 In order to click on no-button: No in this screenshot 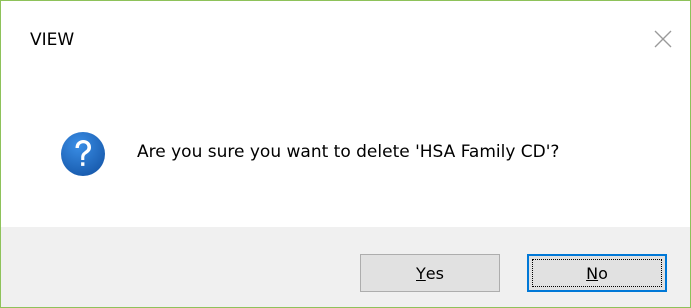, I will do `click(597, 273)`.